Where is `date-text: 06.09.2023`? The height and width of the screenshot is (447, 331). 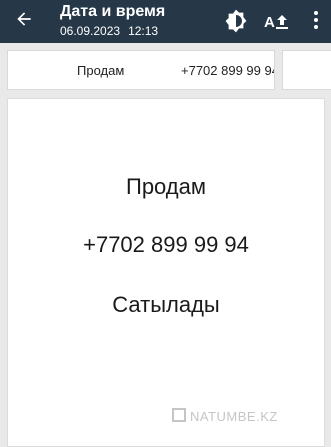 date-text: 06.09.2023 is located at coordinates (90, 31).